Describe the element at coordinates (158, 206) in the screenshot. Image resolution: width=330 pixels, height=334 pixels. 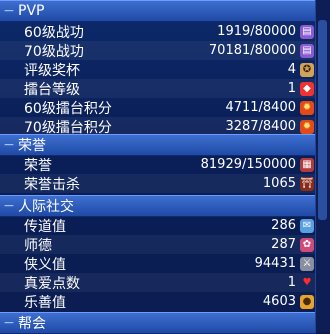
I see `section-header-social: − 人际社交` at that location.